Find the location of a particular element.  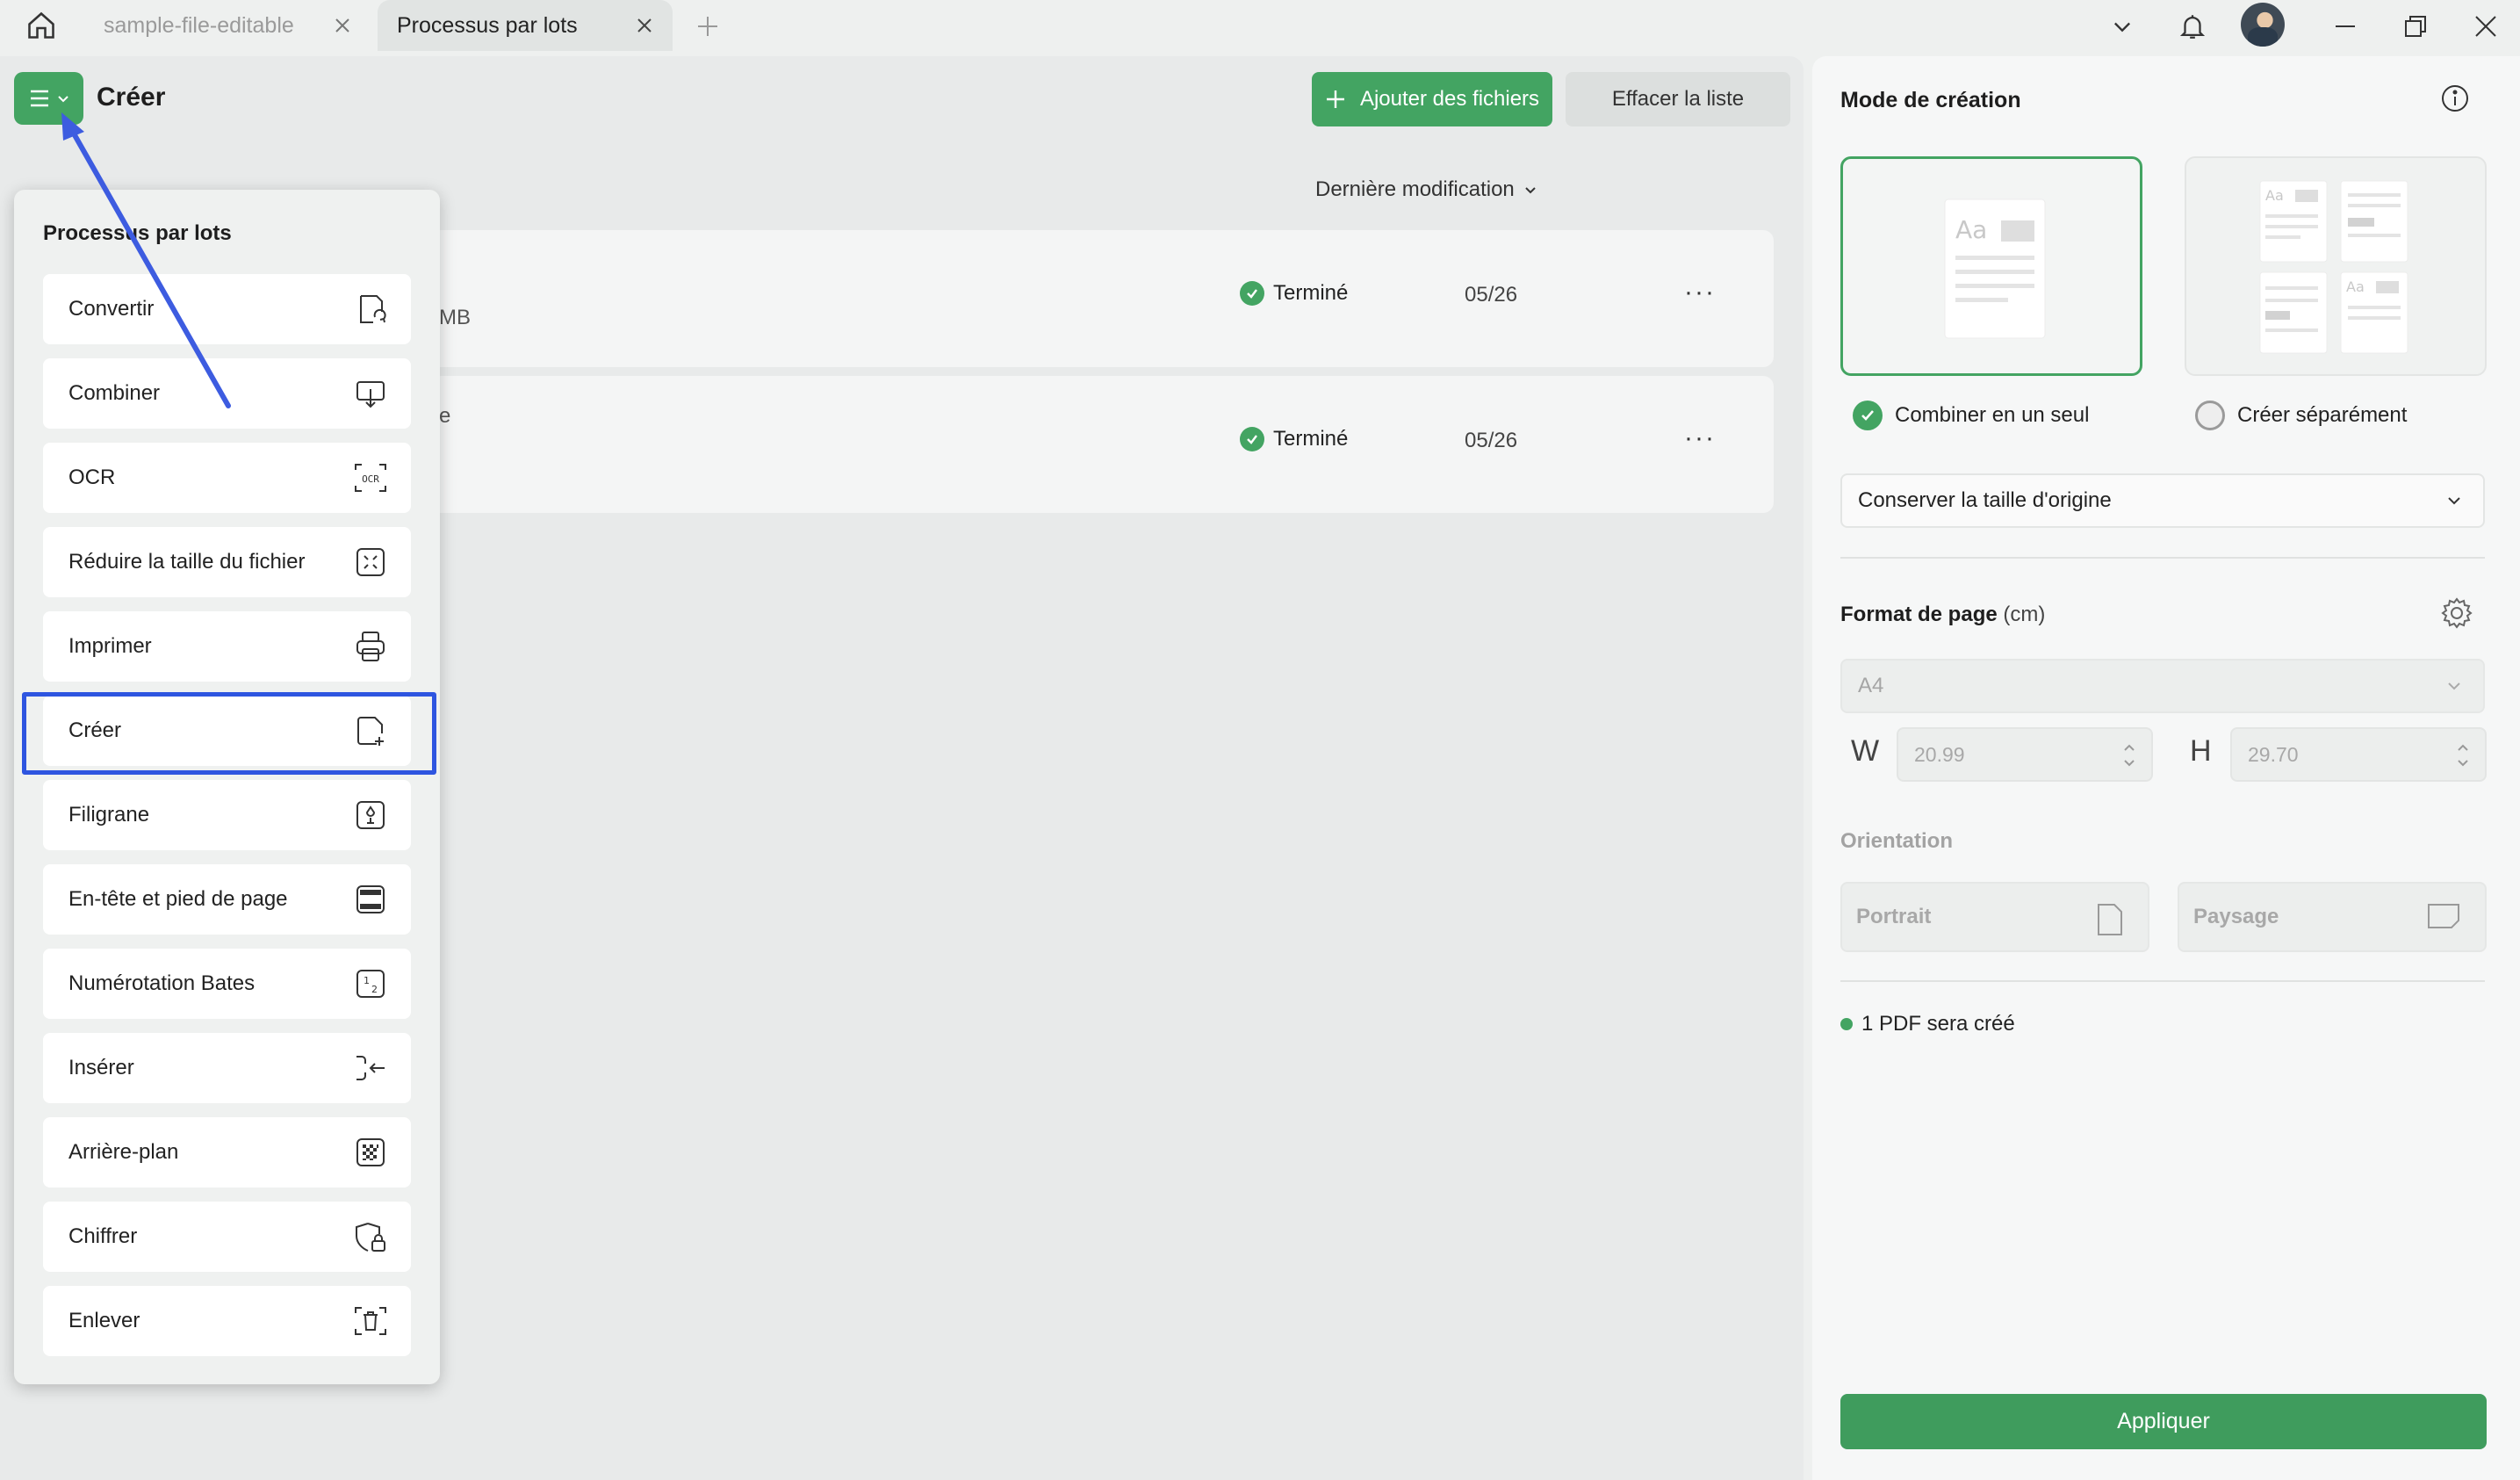

tab-label: sample-file-editable is located at coordinates (199, 25).